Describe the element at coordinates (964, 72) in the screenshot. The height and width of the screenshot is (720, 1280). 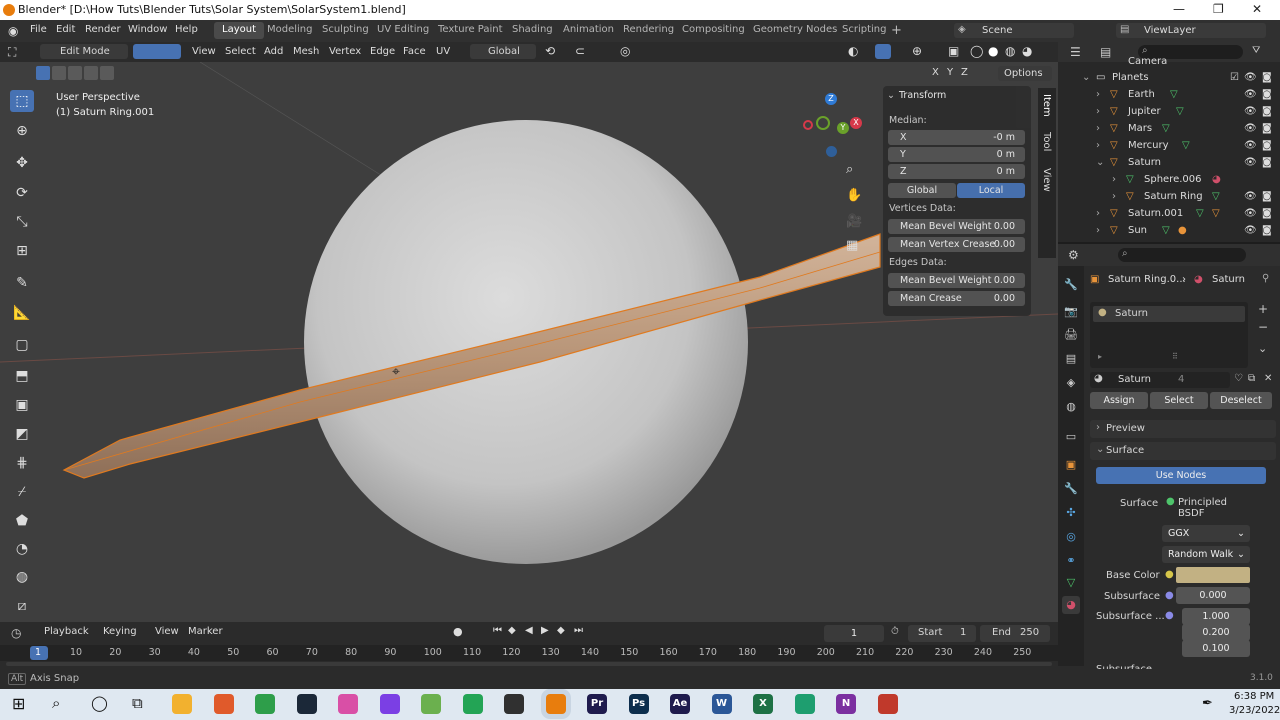
I see `mirror-z-button: Z` at that location.